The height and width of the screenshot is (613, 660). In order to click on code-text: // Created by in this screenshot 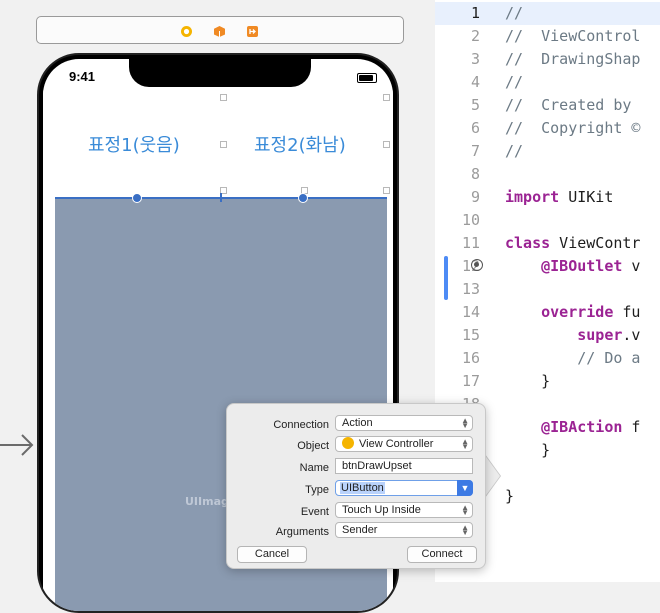, I will do `click(568, 105)`.